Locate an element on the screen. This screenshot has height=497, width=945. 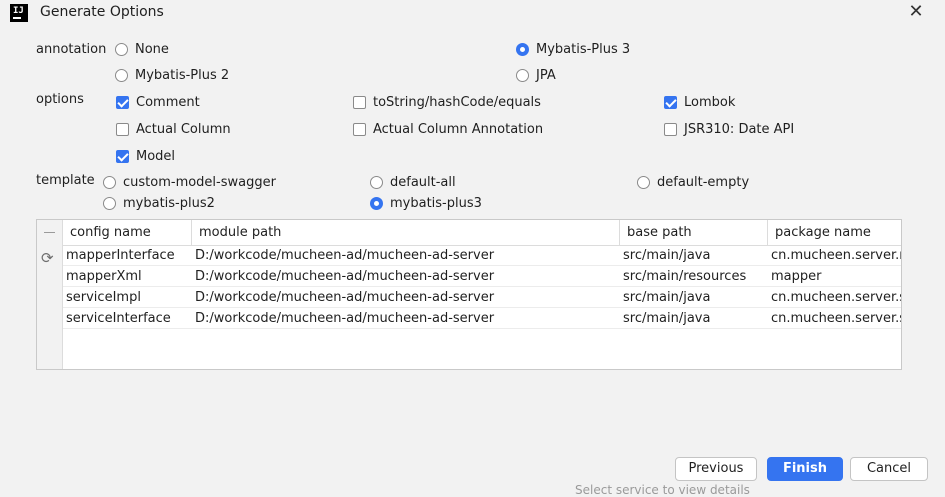
column-header-module-path: module path is located at coordinates (406, 232).